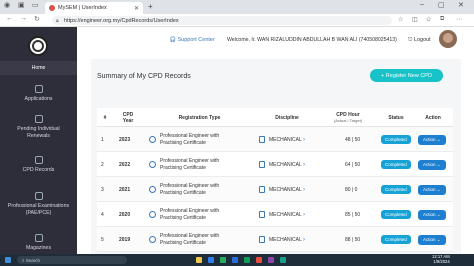 Image resolution: width=474 pixels, height=266 pixels. I want to click on app-icon, so click(259, 260).